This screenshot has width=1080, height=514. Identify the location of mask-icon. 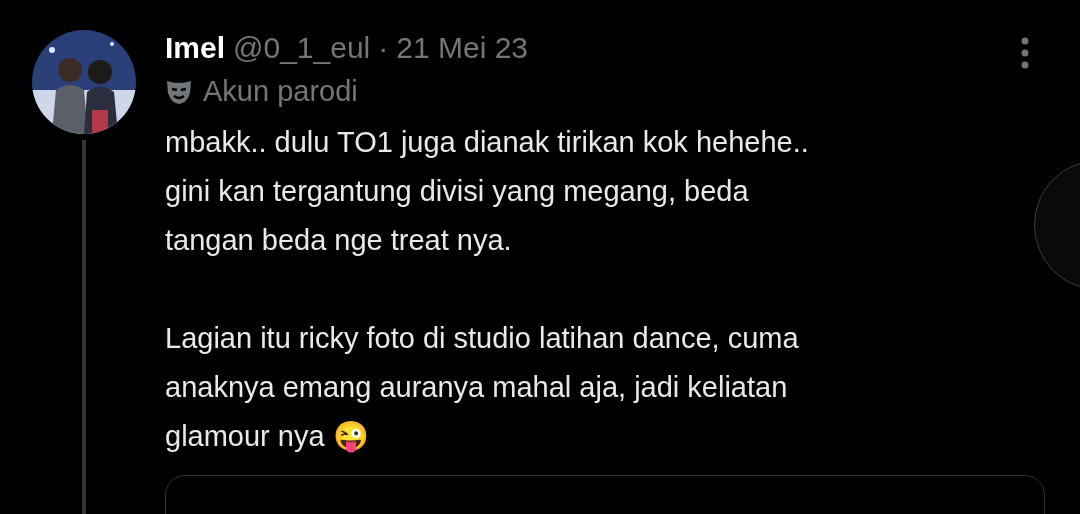
(179, 92).